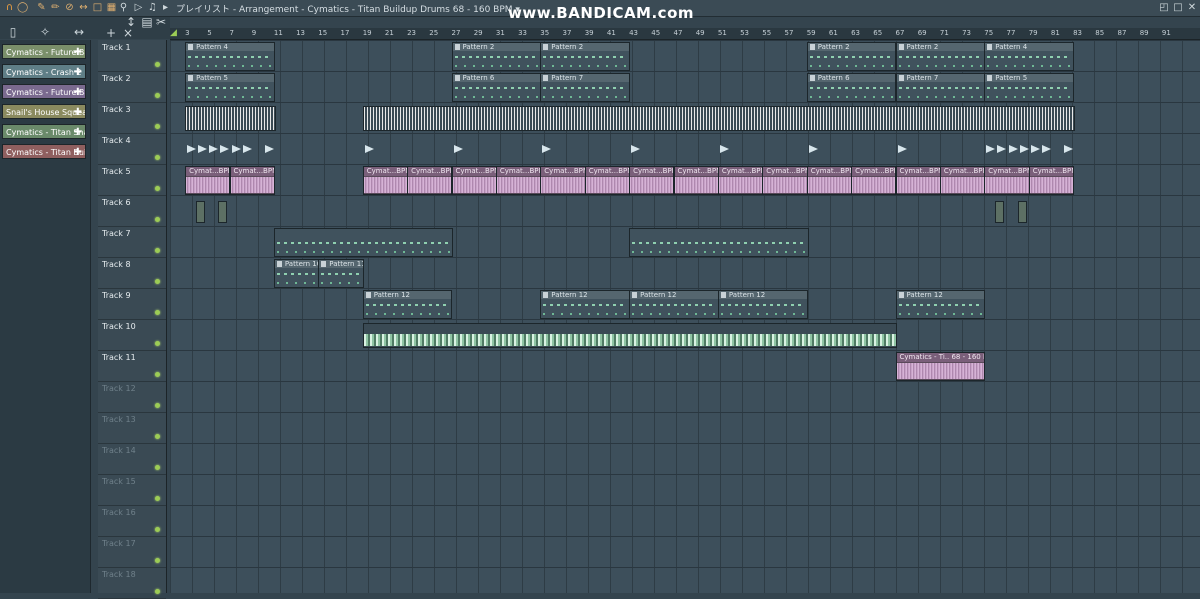 The image size is (1200, 599). What do you see at coordinates (132, 118) in the screenshot?
I see `track-header: Track 3` at bounding box center [132, 118].